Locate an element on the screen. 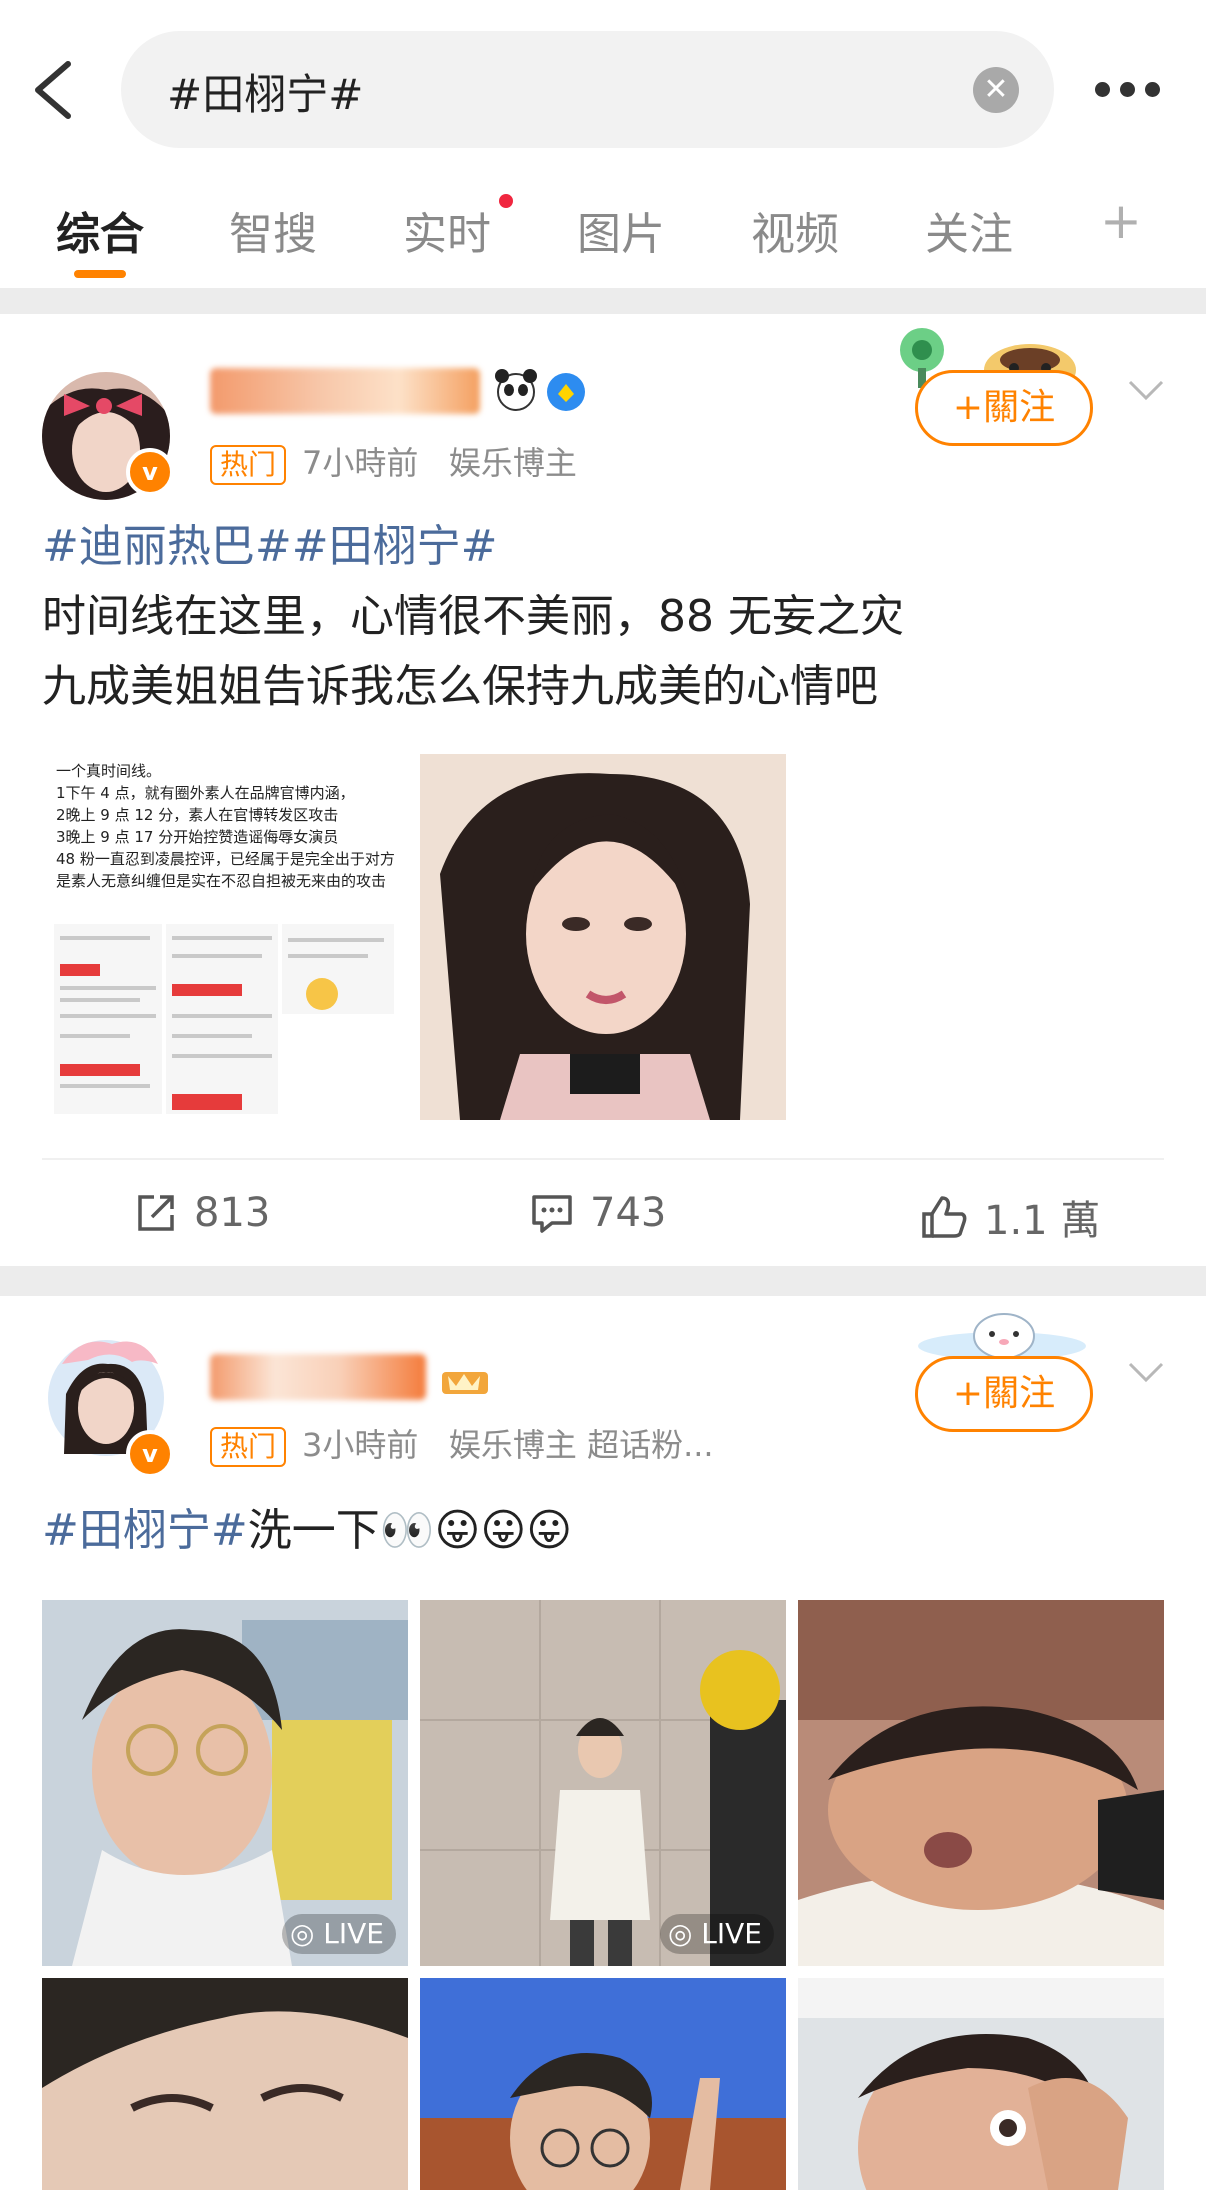  post-line: 时间线在这里，心情很不美丽，88 无妄之灾 is located at coordinates (473, 616).